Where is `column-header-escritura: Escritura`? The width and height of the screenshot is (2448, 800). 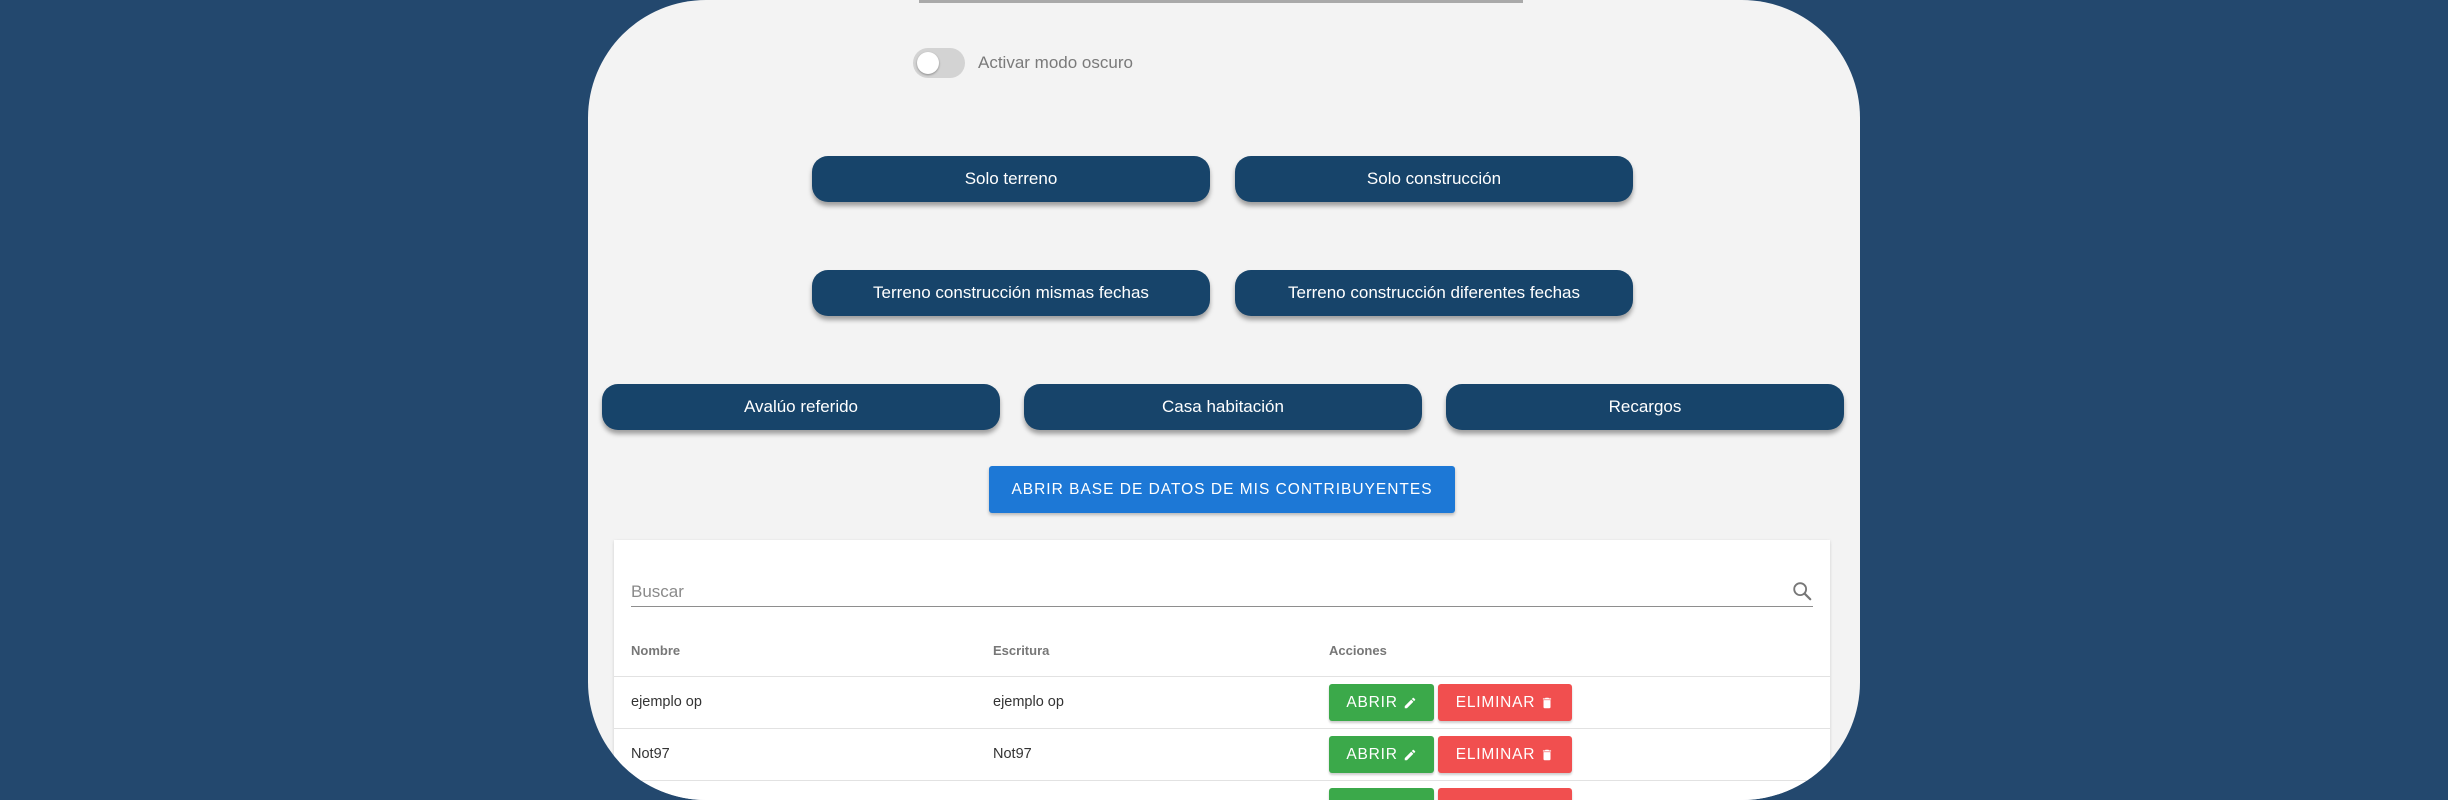
column-header-escritura: Escritura is located at coordinates (1021, 650).